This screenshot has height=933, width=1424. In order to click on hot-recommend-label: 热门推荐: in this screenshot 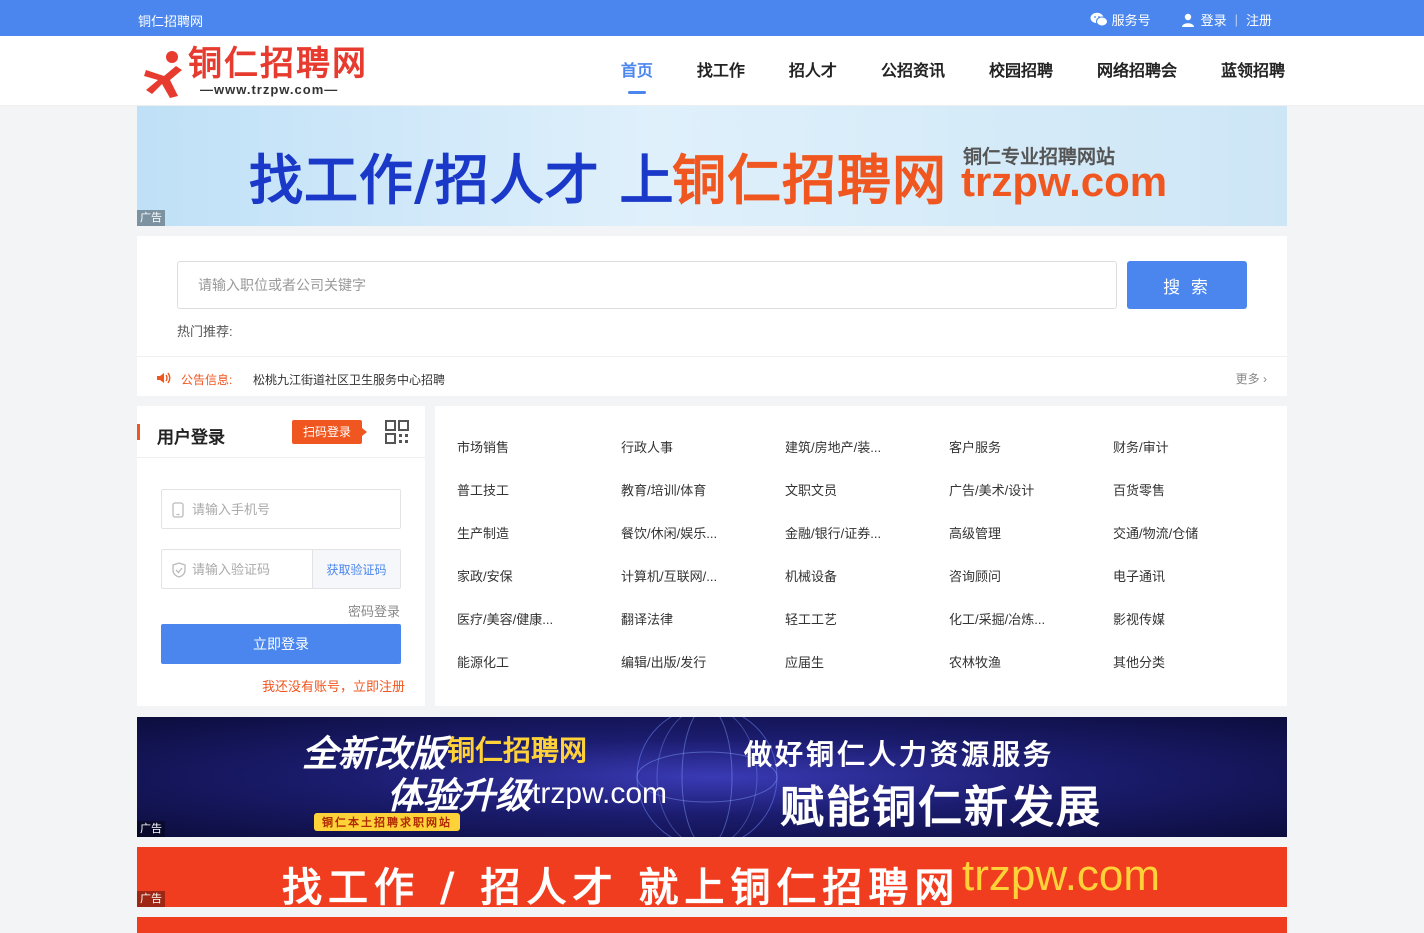, I will do `click(205, 331)`.